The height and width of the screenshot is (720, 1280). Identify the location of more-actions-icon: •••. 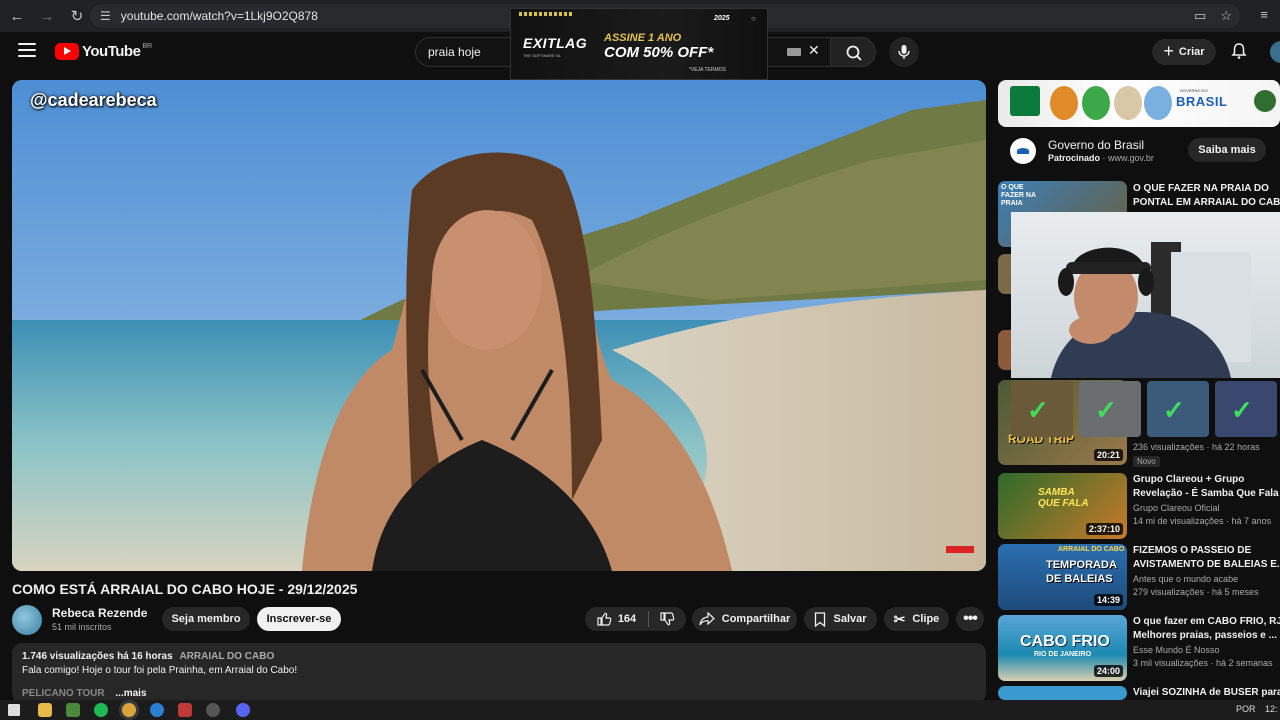
(970, 619).